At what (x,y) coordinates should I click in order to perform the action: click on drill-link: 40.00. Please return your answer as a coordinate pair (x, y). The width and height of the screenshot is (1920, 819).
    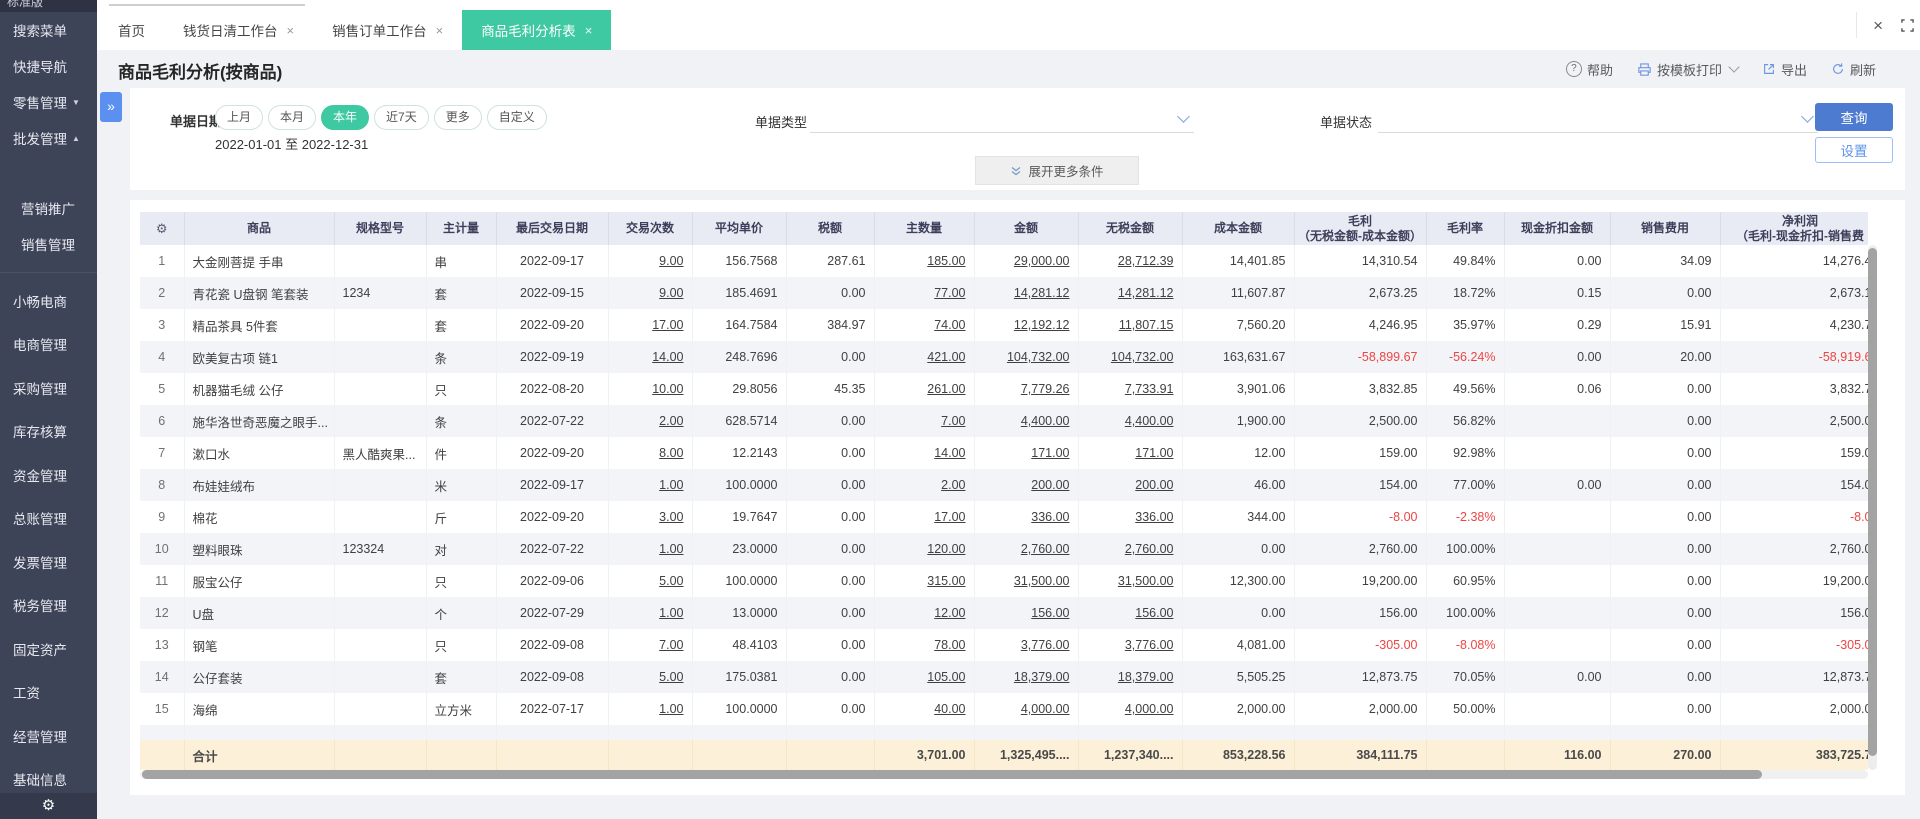
    Looking at the image, I should click on (949, 709).